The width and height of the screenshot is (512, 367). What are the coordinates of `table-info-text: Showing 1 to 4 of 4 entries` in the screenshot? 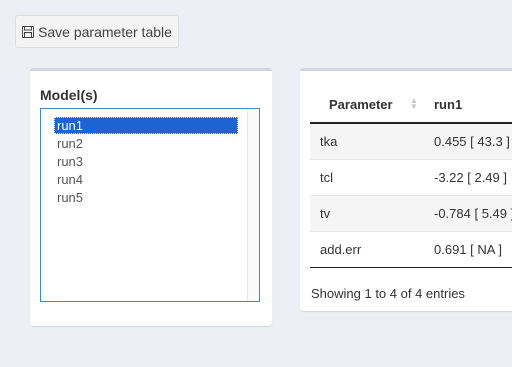 It's located at (388, 293).